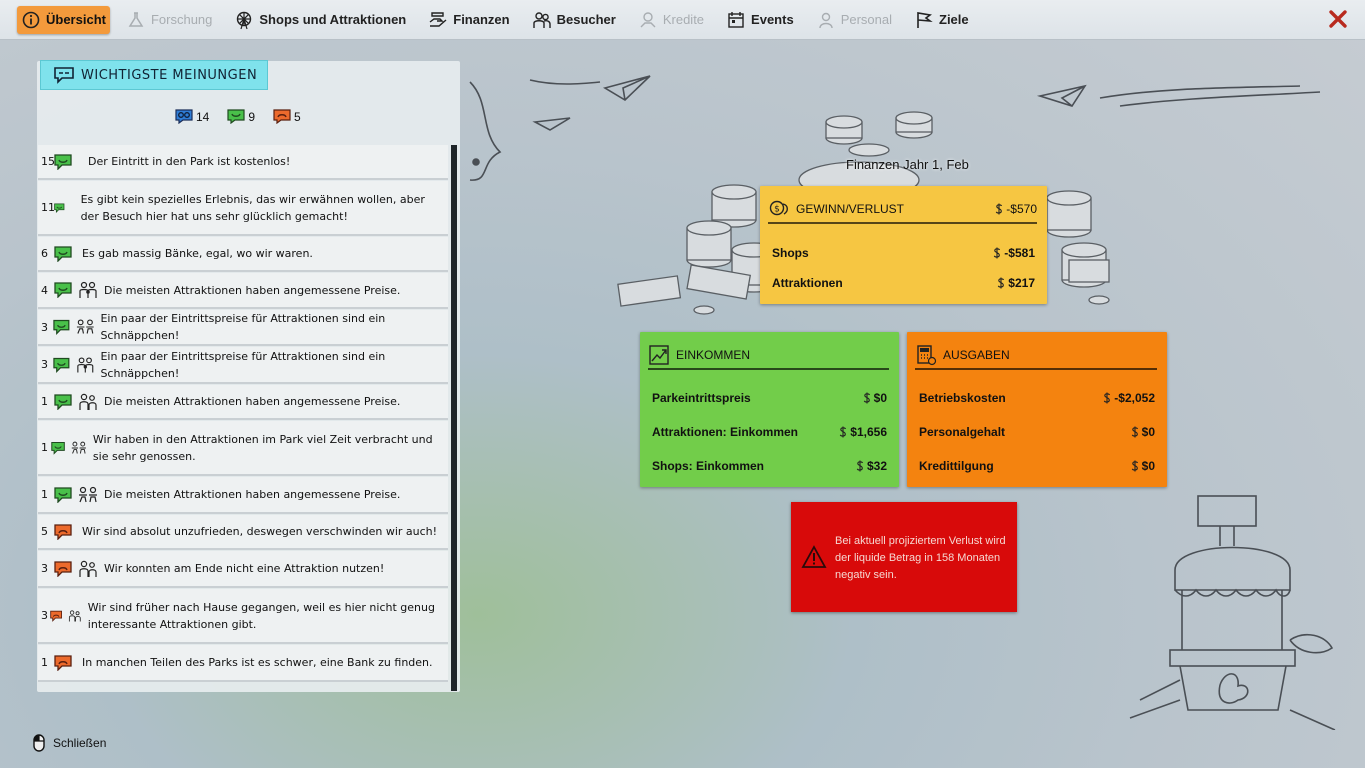 The width and height of the screenshot is (1365, 768). I want to click on tab-label: Shops und Attraktionen, so click(333, 19).